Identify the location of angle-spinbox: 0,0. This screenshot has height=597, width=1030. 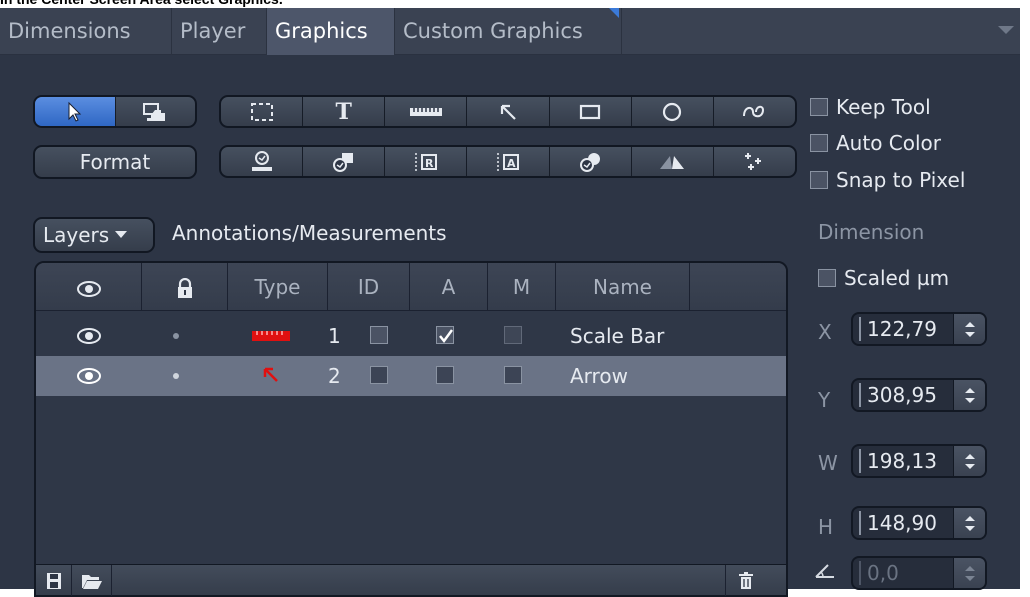
(919, 573).